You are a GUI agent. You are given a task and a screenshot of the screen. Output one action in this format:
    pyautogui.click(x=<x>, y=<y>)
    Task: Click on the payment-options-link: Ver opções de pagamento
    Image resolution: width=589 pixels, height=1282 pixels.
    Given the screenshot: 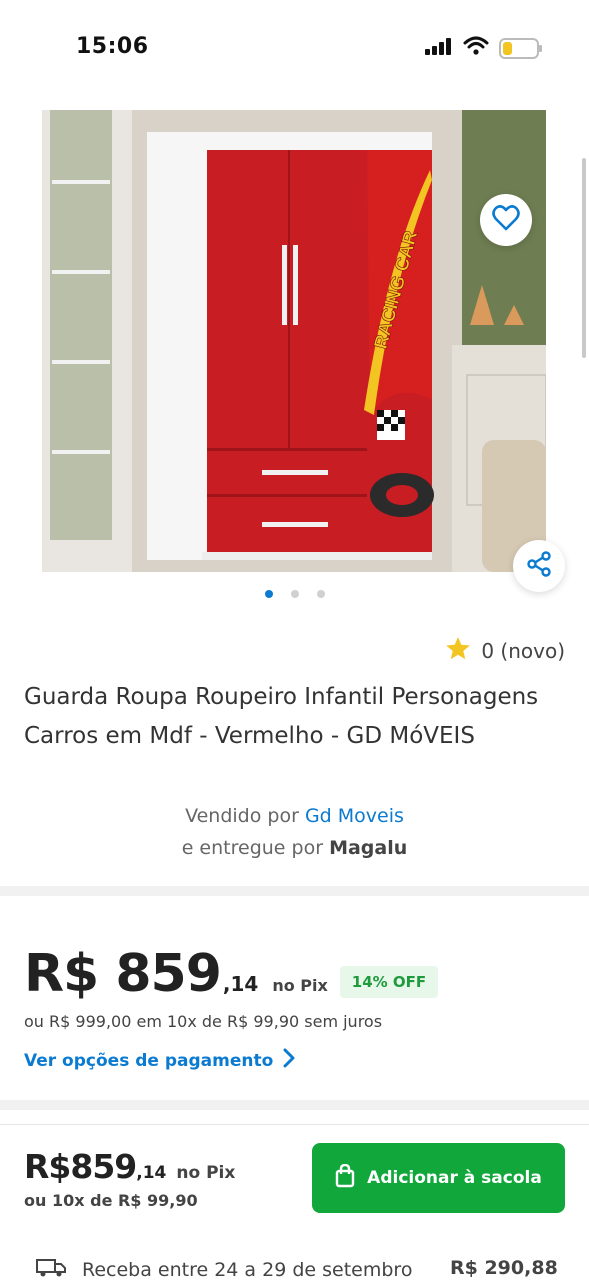 What is the action you would take?
    pyautogui.click(x=159, y=1060)
    